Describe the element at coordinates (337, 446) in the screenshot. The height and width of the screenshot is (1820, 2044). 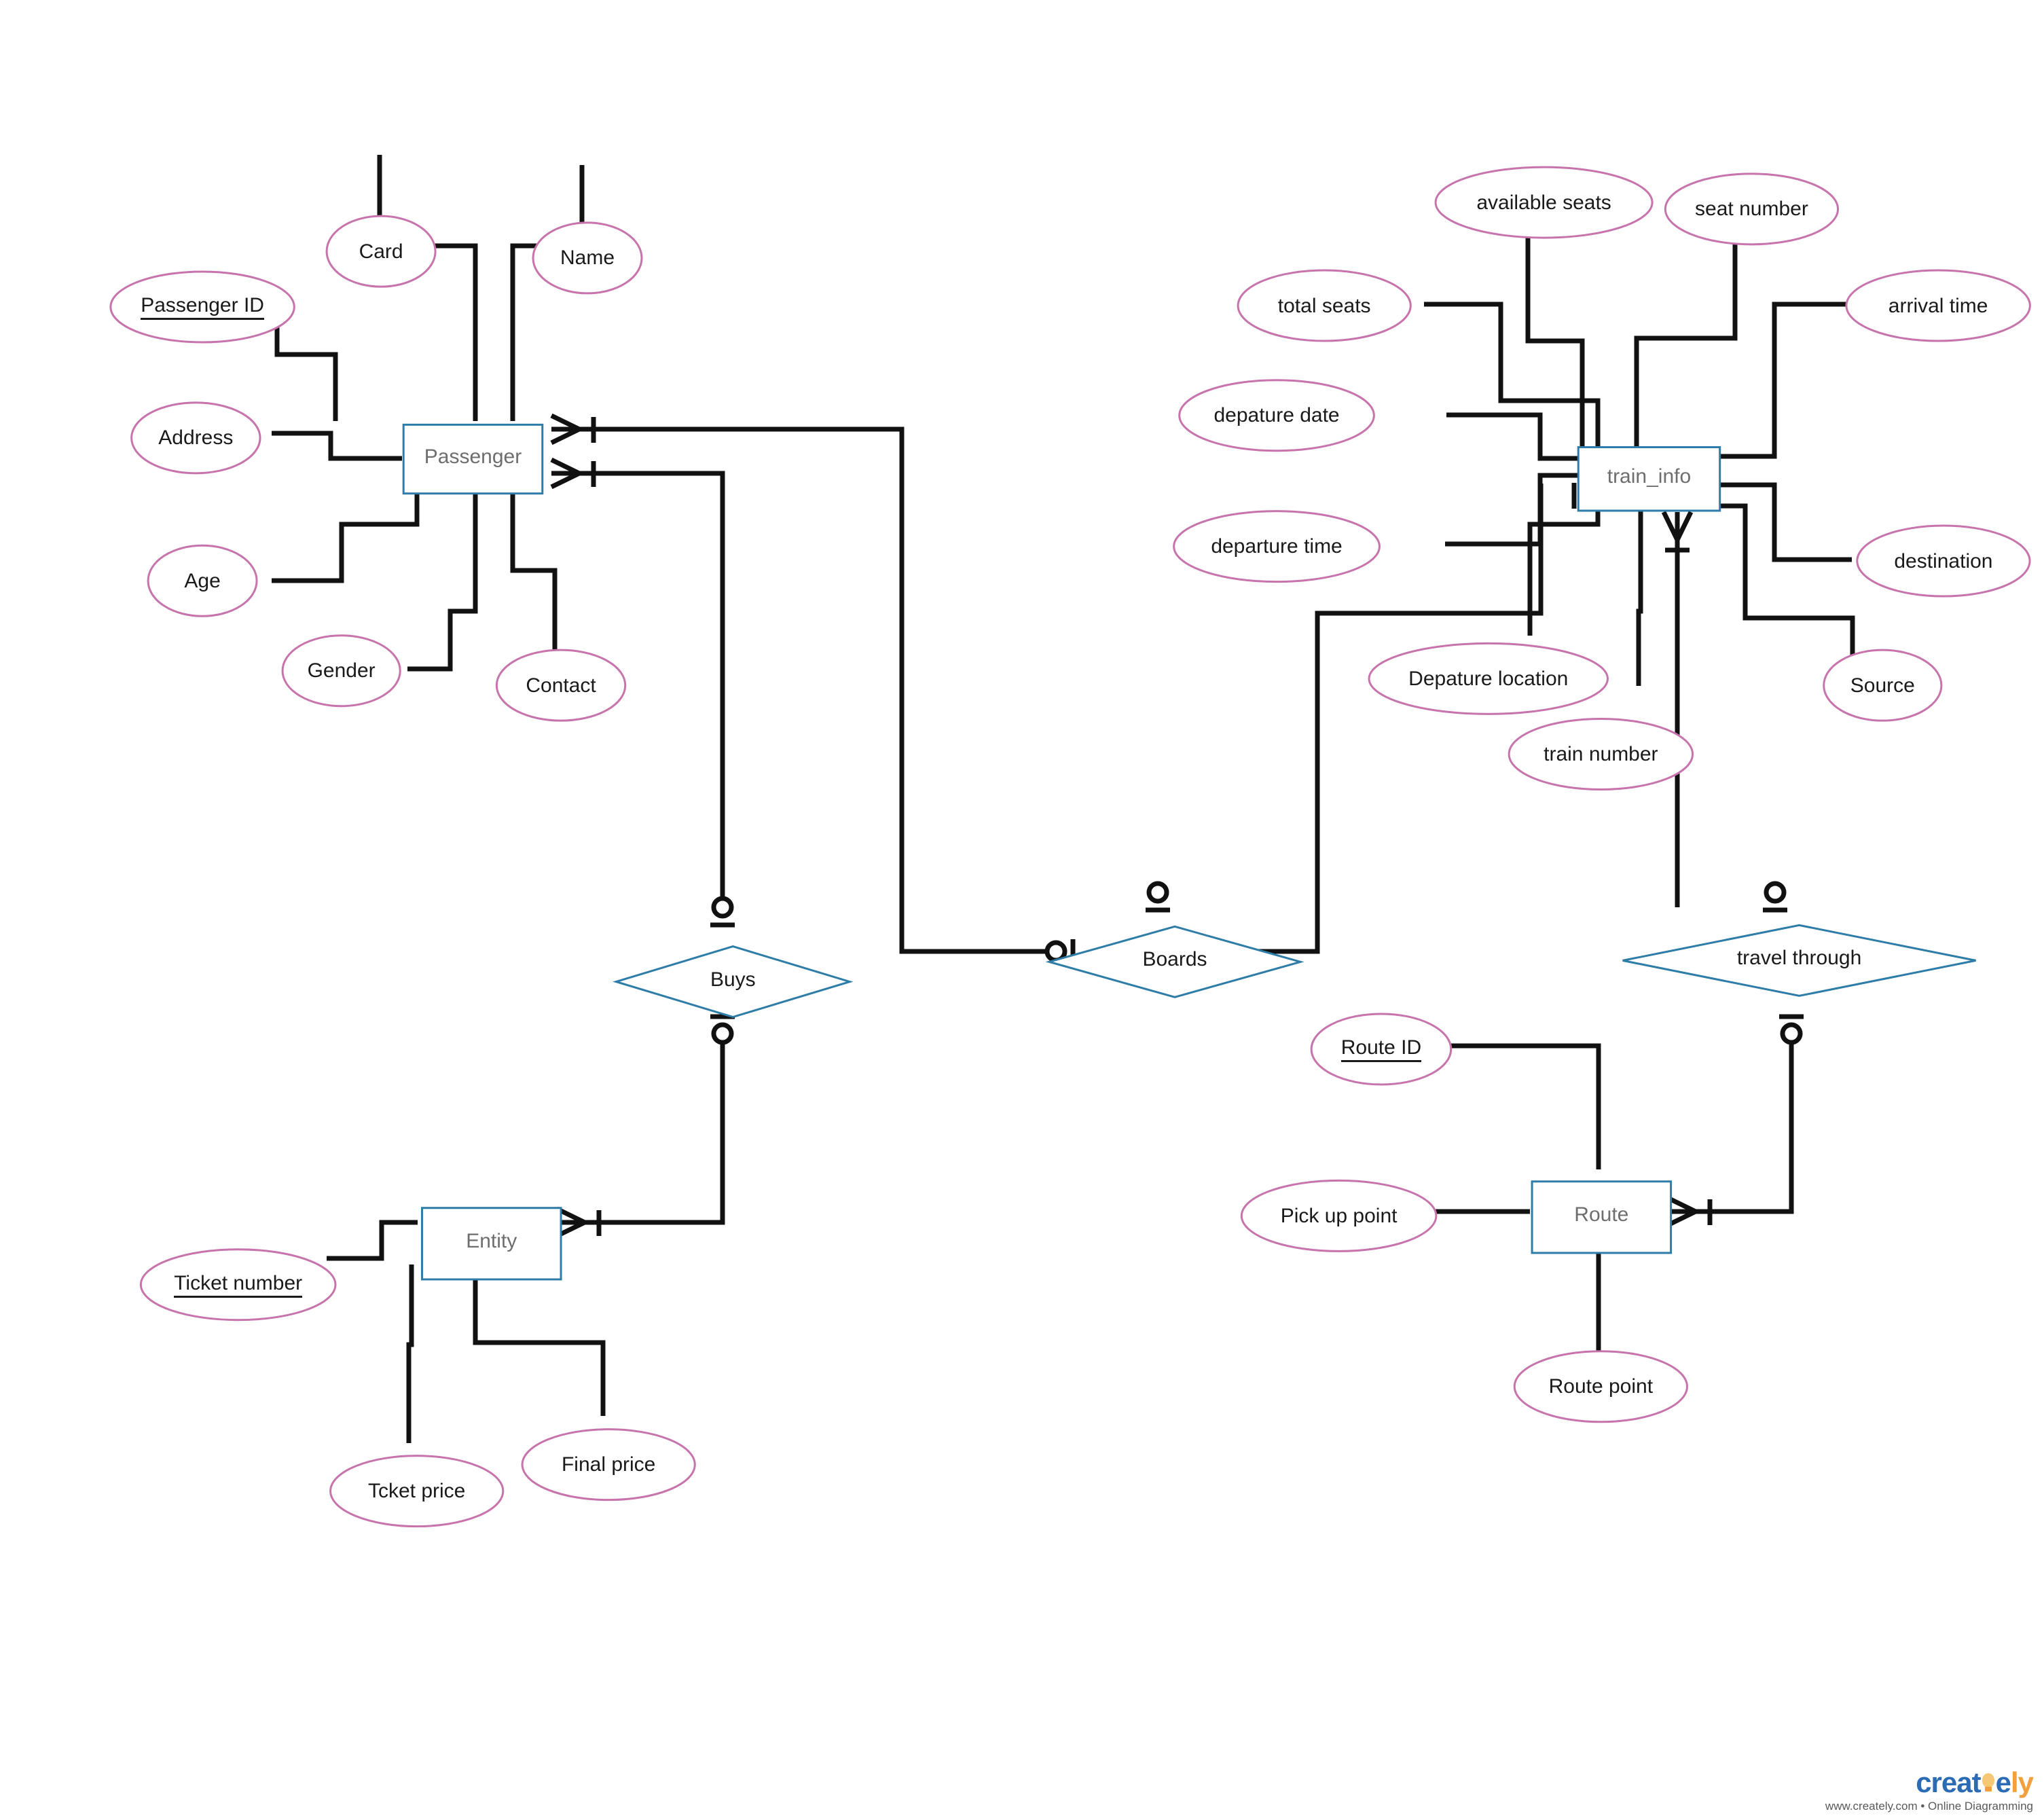
I see `connector-address` at that location.